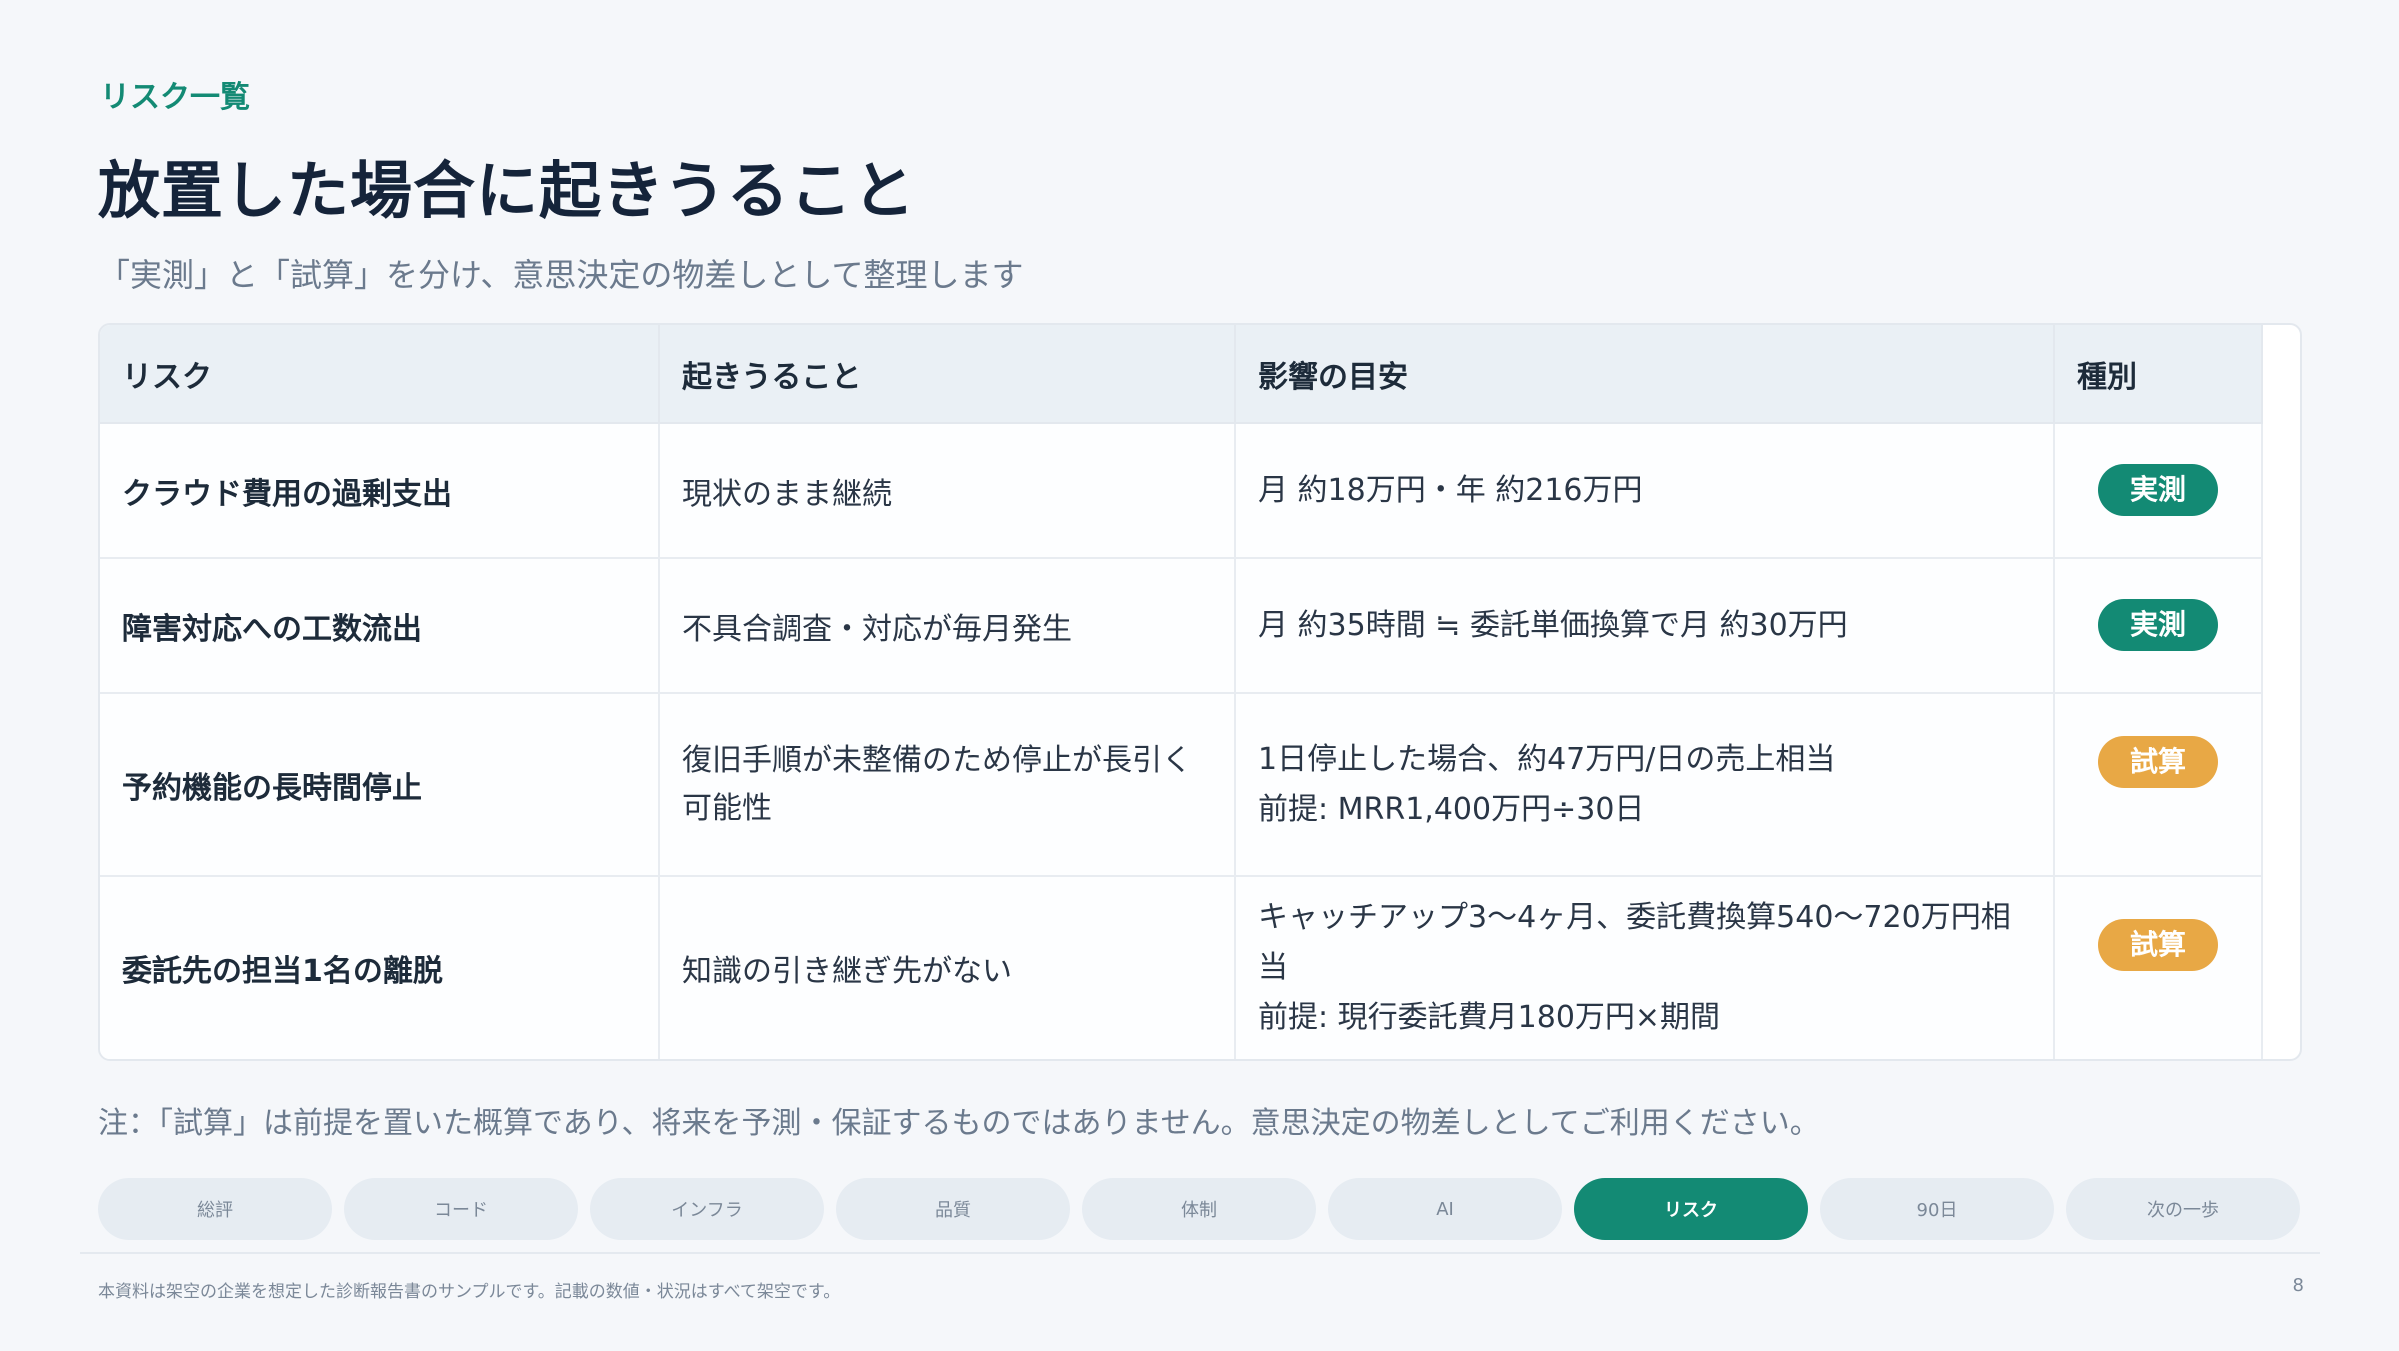 The image size is (2399, 1351). What do you see at coordinates (947, 491) in the screenshot?
I see `occurrence-cell: 現状のまま継続` at bounding box center [947, 491].